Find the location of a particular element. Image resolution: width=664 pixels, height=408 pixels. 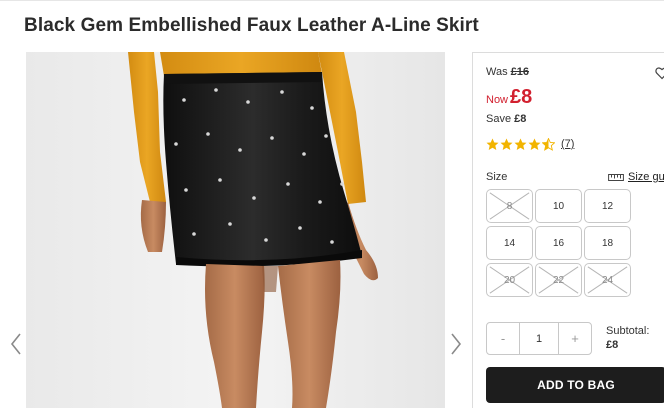

size-option-18: 18 is located at coordinates (607, 243).